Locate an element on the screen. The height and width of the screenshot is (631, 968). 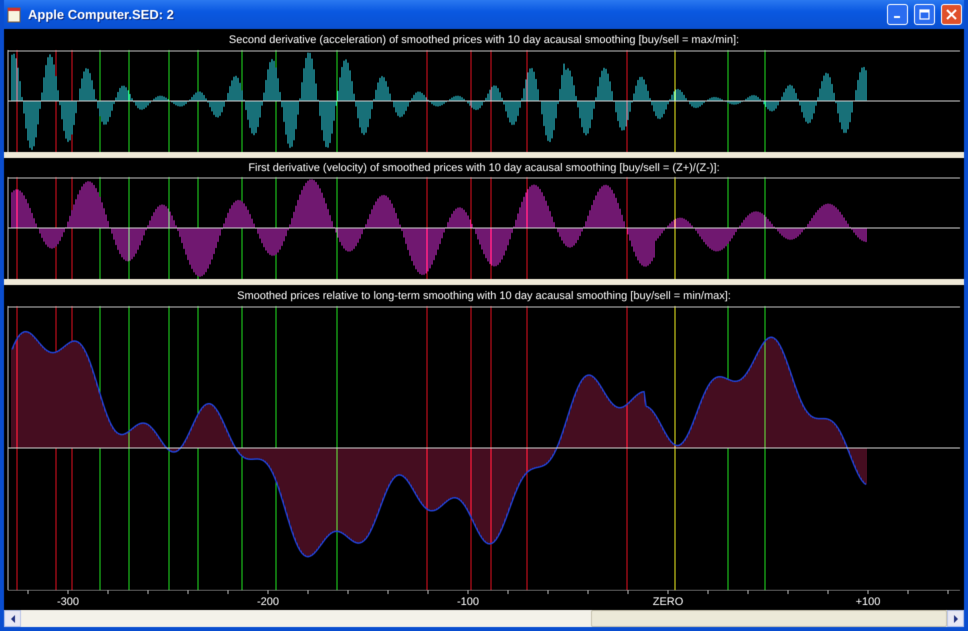
maximize-icon is located at coordinates (924, 14).